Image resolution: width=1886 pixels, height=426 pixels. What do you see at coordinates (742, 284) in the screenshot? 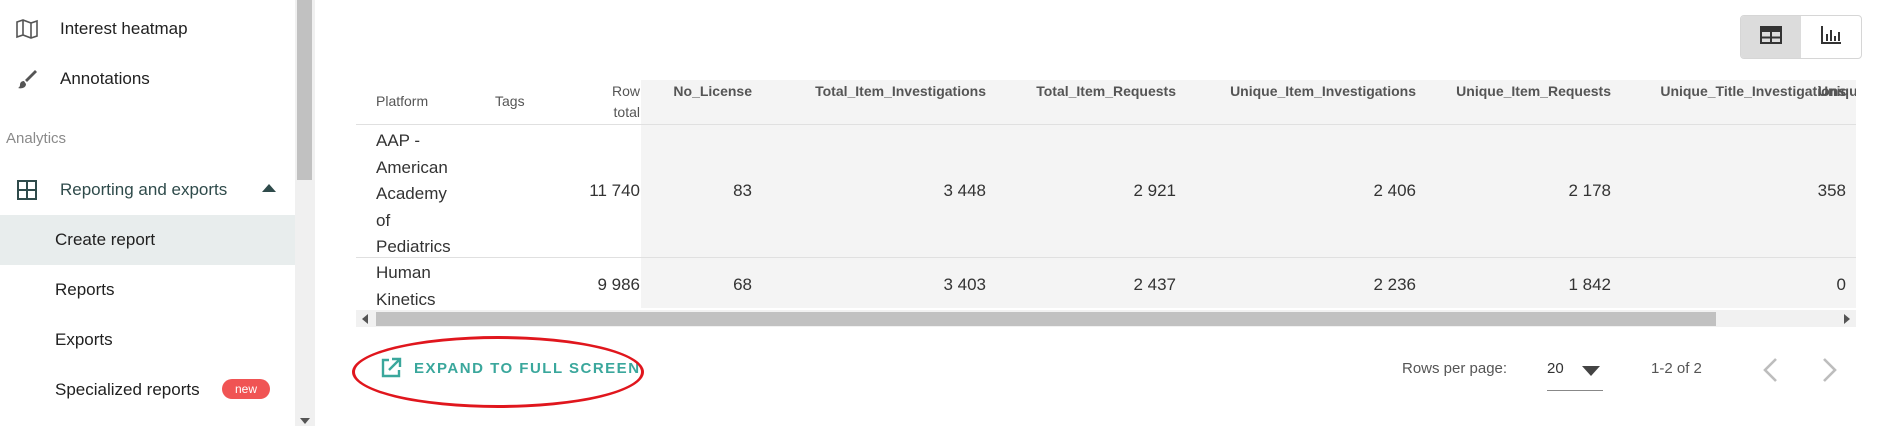
I see `no-license-cell: 68` at bounding box center [742, 284].